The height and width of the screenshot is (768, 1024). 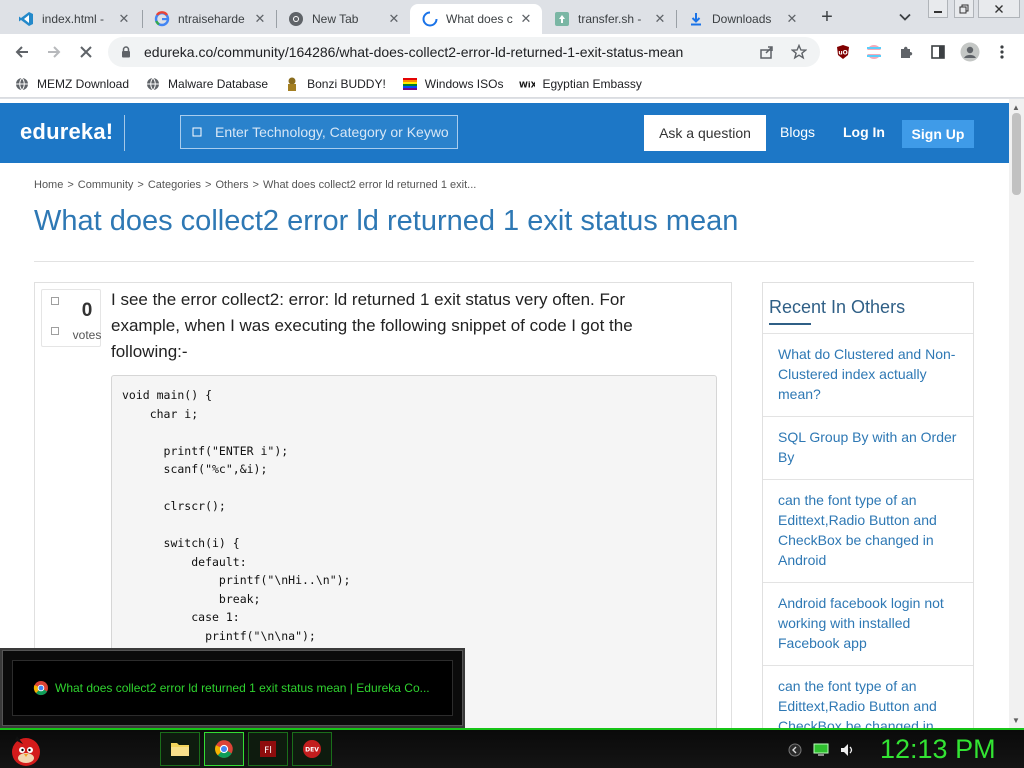 What do you see at coordinates (938, 9) in the screenshot?
I see `minimize-icon` at bounding box center [938, 9].